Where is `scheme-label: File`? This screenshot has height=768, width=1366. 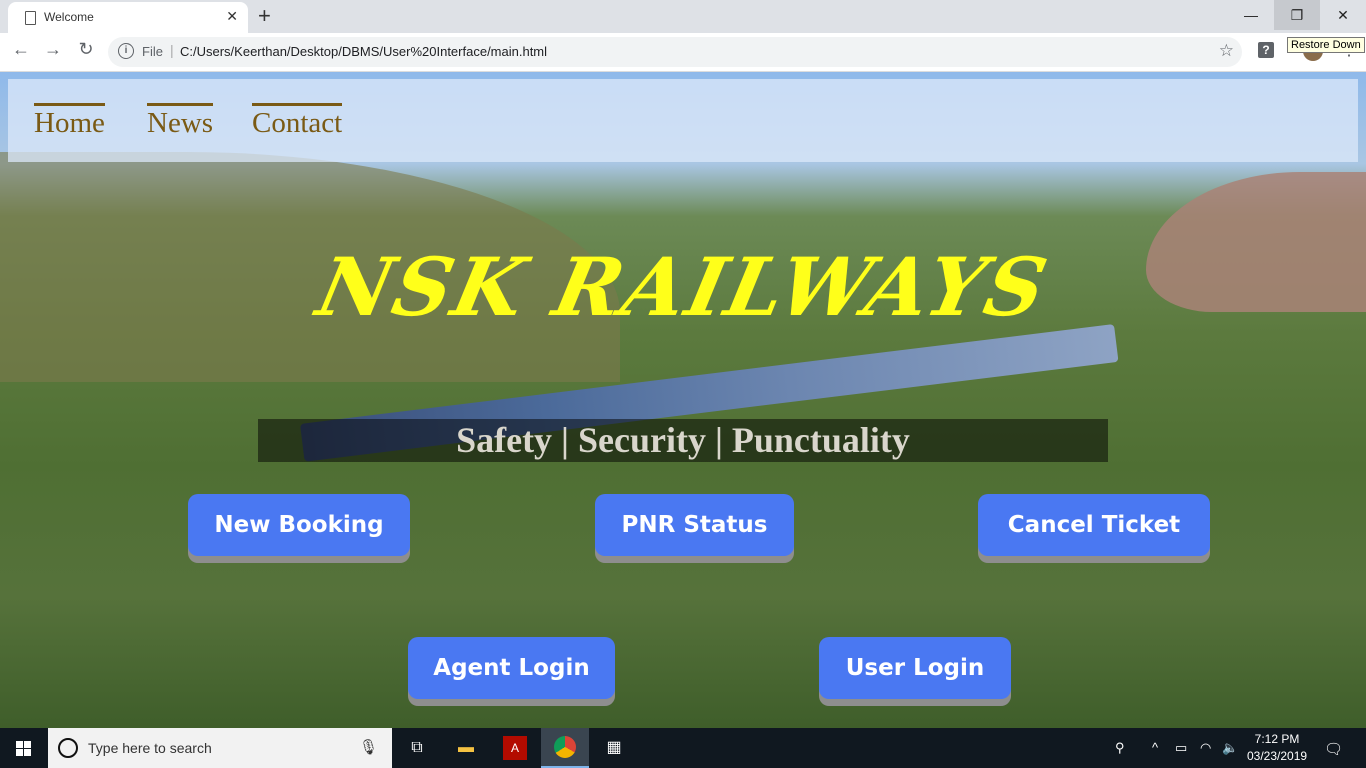
scheme-label: File is located at coordinates (152, 51).